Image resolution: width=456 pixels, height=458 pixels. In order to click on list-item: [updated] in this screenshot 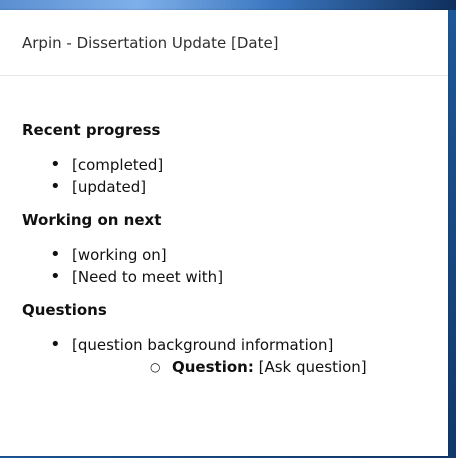, I will do `click(235, 187)`.